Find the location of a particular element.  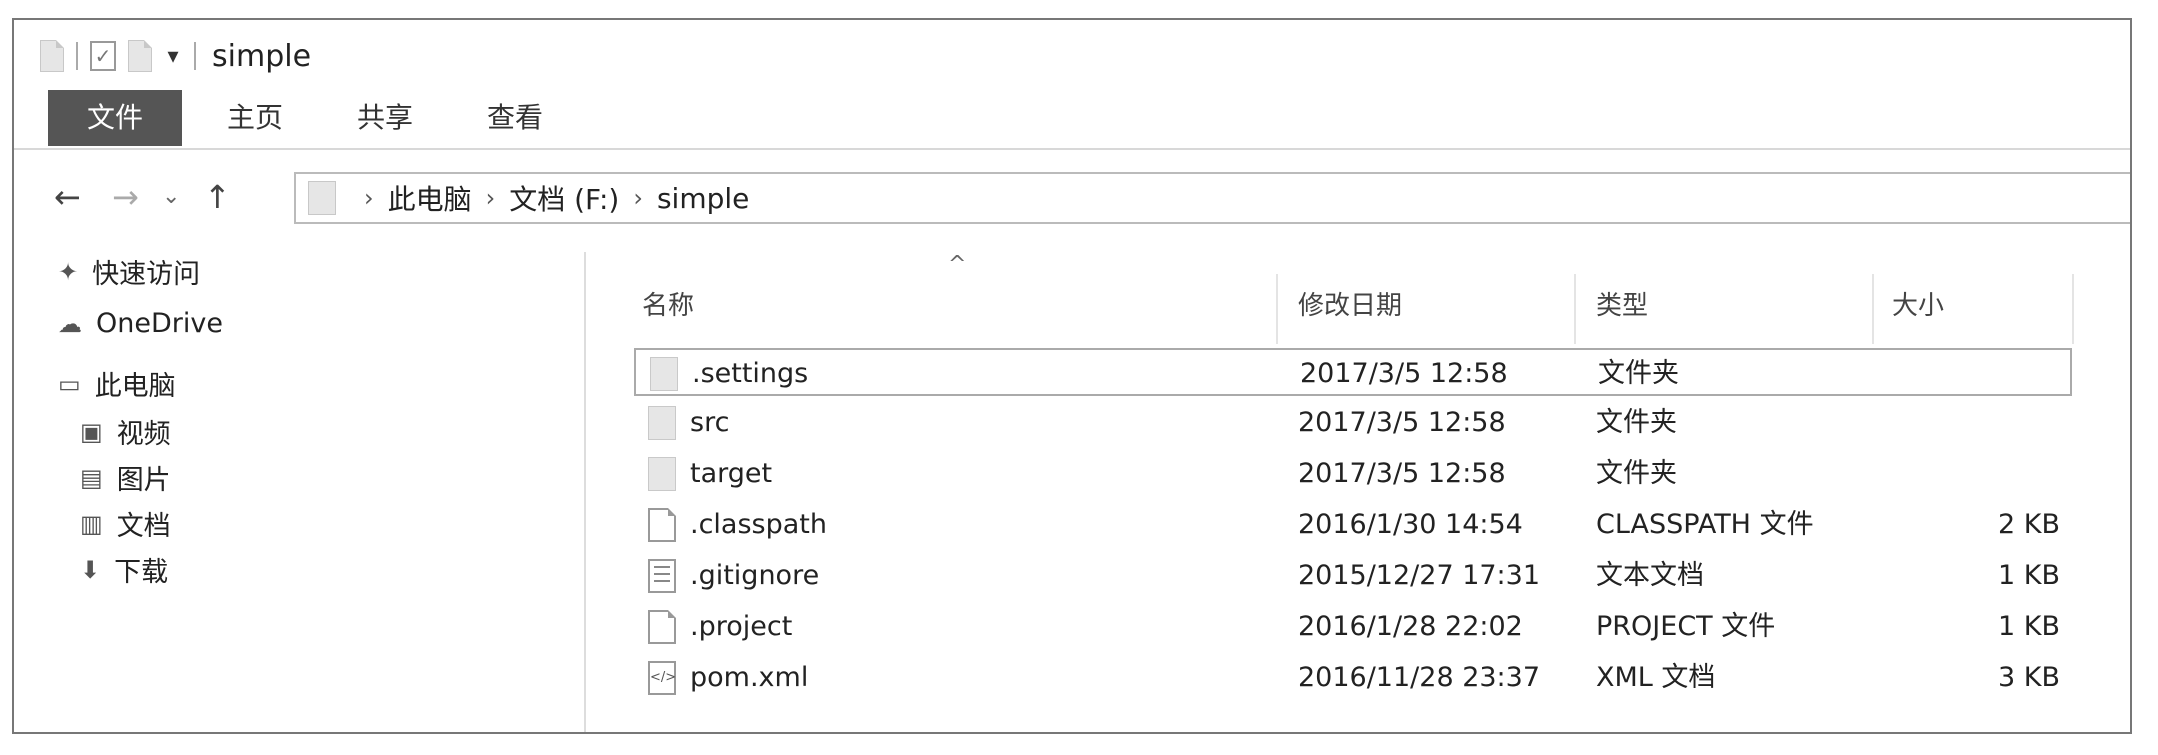

nav-item-label: 文档 is located at coordinates (143, 526).